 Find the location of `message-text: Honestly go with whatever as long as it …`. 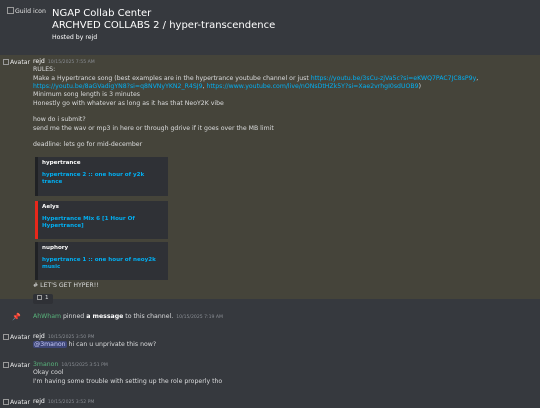

message-text: Honestly go with whatever as long as it … is located at coordinates (128, 103).